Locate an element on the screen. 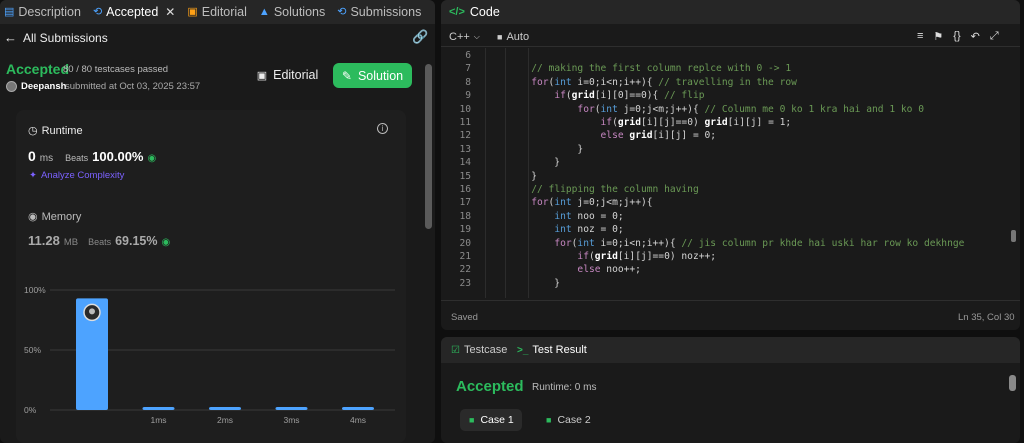 The image size is (1024, 443). avatar-head is located at coordinates (92, 311).